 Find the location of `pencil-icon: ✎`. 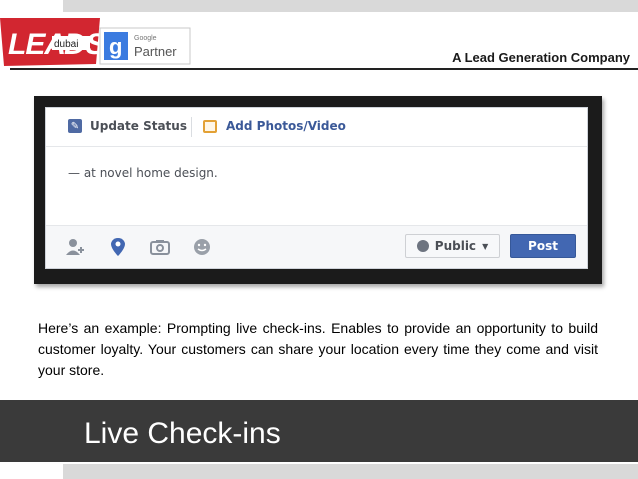

pencil-icon: ✎ is located at coordinates (75, 126).